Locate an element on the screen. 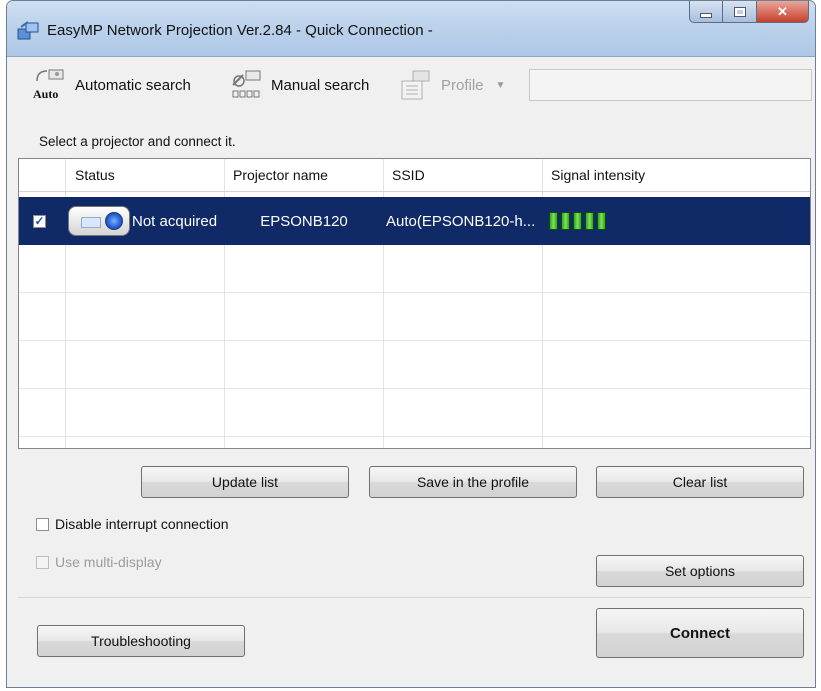 The image size is (821, 691). signal-intensity-bars is located at coordinates (577, 221).